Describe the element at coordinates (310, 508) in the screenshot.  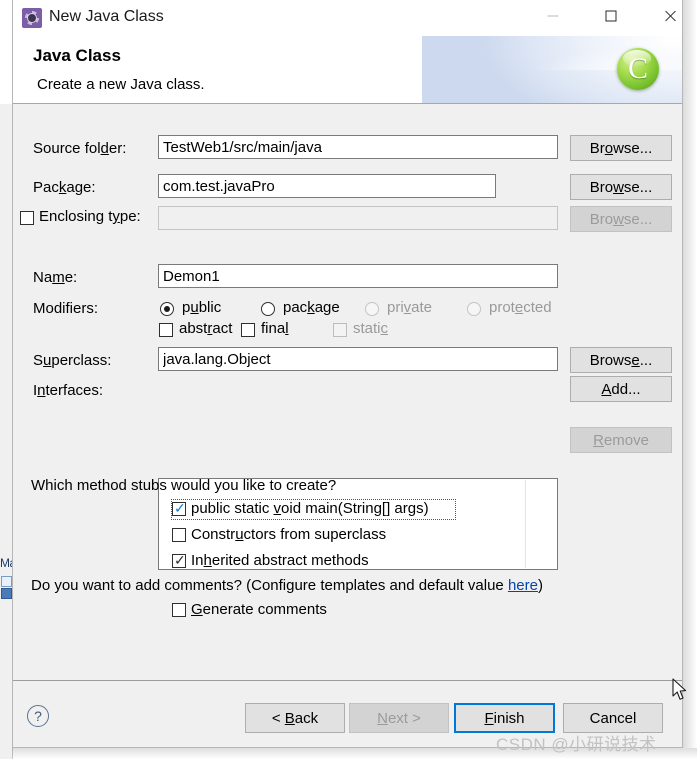
I see `stub-label-main-method: public static void main(String[] args)` at that location.